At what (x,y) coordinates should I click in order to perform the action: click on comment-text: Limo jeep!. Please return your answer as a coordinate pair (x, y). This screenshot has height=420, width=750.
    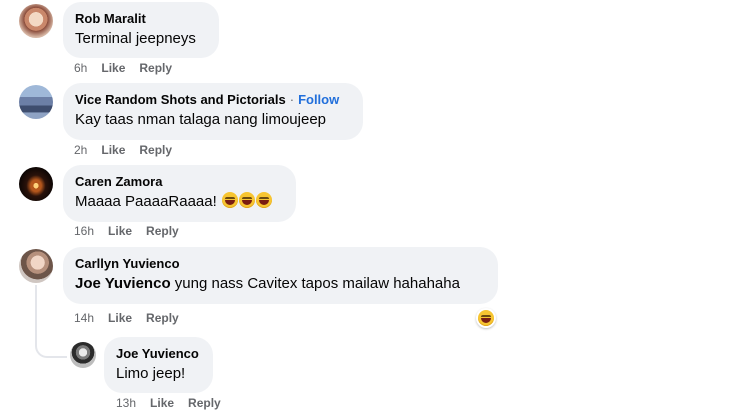
    Looking at the image, I should click on (151, 373).